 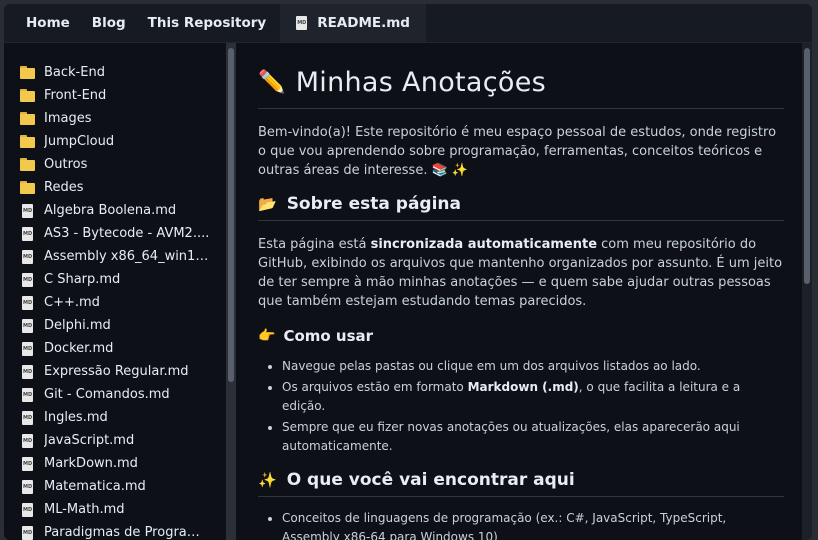 I want to click on sidebar-item-algebra-boolena-md: Algebra Boolena.md, so click(x=123, y=210).